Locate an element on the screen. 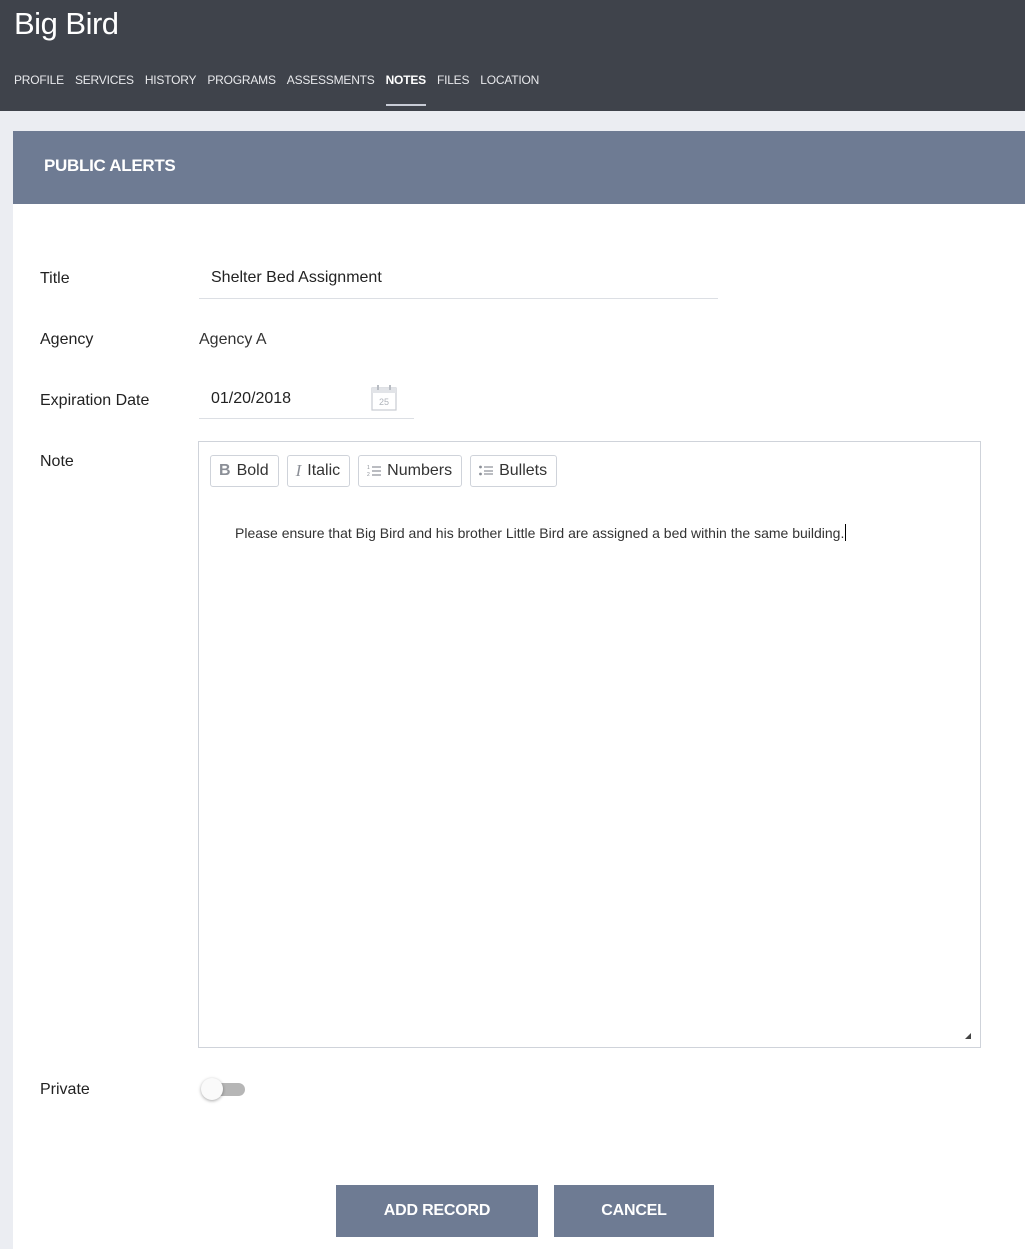 The height and width of the screenshot is (1249, 1025). note-label: Note is located at coordinates (57, 461).